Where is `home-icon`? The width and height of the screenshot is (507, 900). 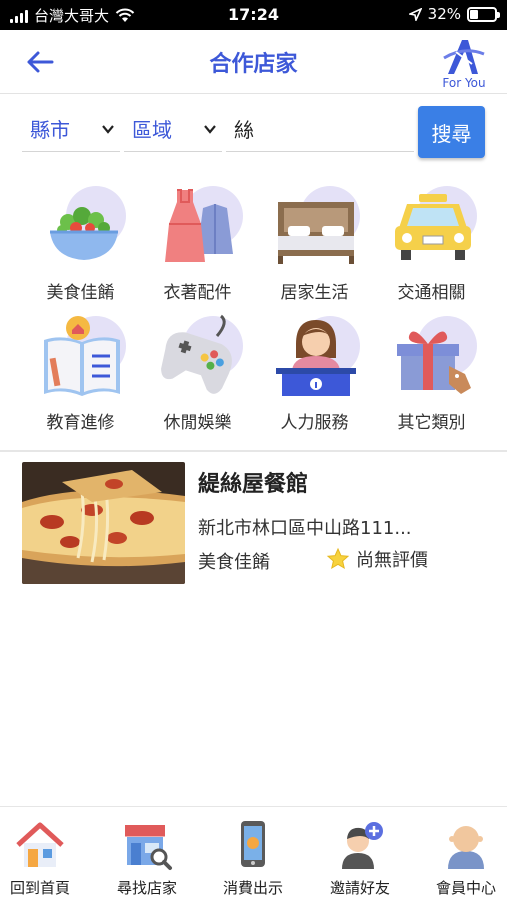 home-icon is located at coordinates (40, 844).